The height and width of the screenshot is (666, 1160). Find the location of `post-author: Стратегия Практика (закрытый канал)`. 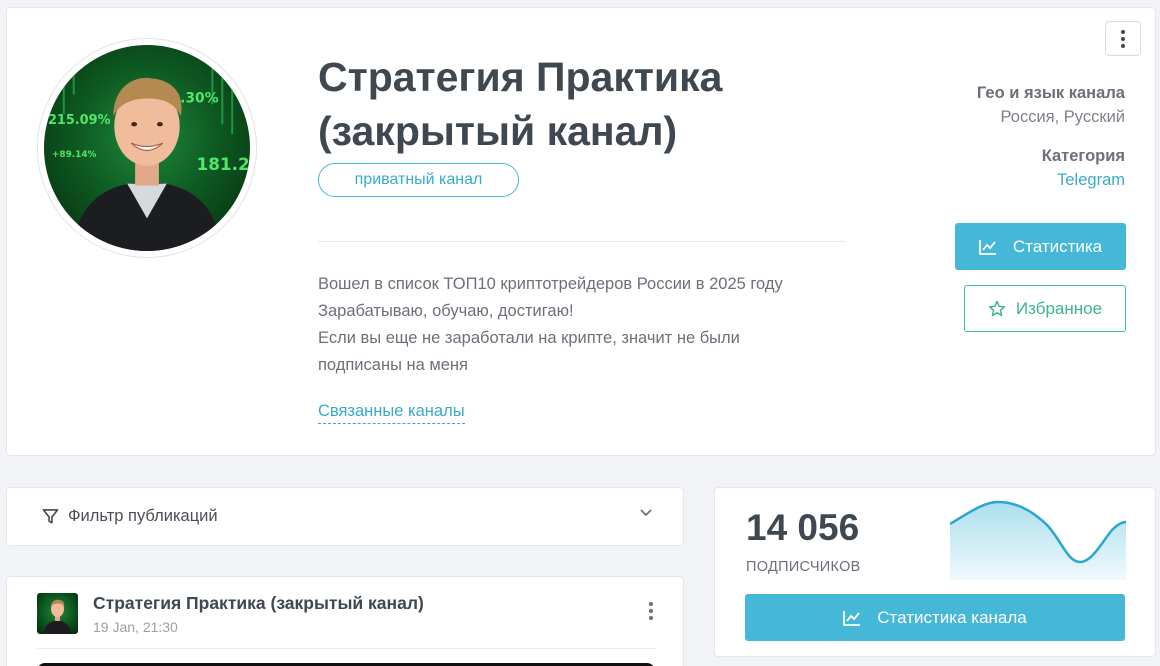

post-author: Стратегия Практика (закрытый канал) is located at coordinates (258, 603).